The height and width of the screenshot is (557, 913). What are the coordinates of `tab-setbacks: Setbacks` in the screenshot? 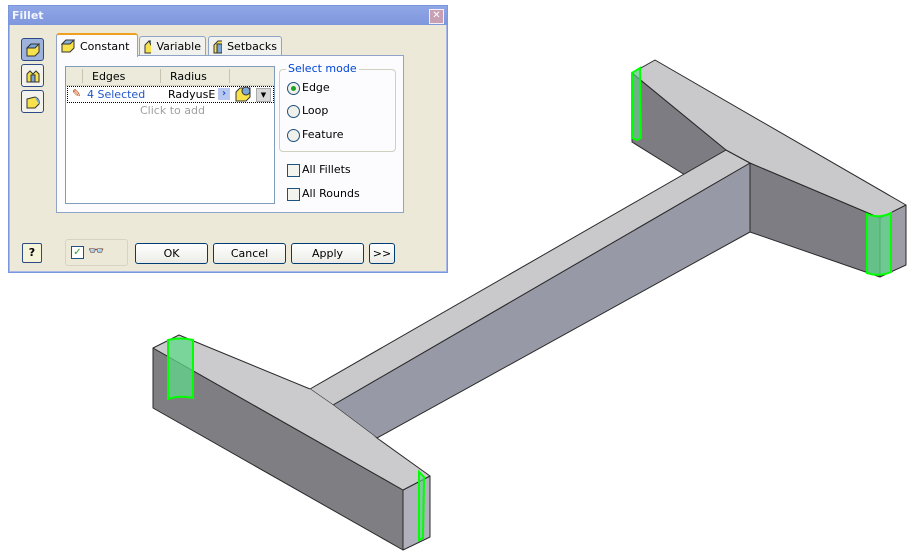 It's located at (245, 46).